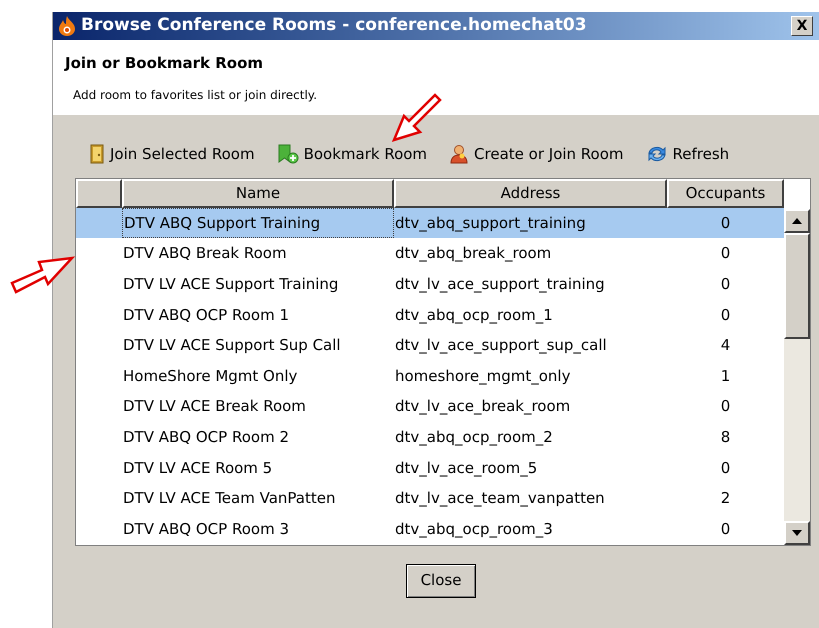 The image size is (819, 628). I want to click on table-cell-text: DTV ABQ OCP Room 2, so click(206, 437).